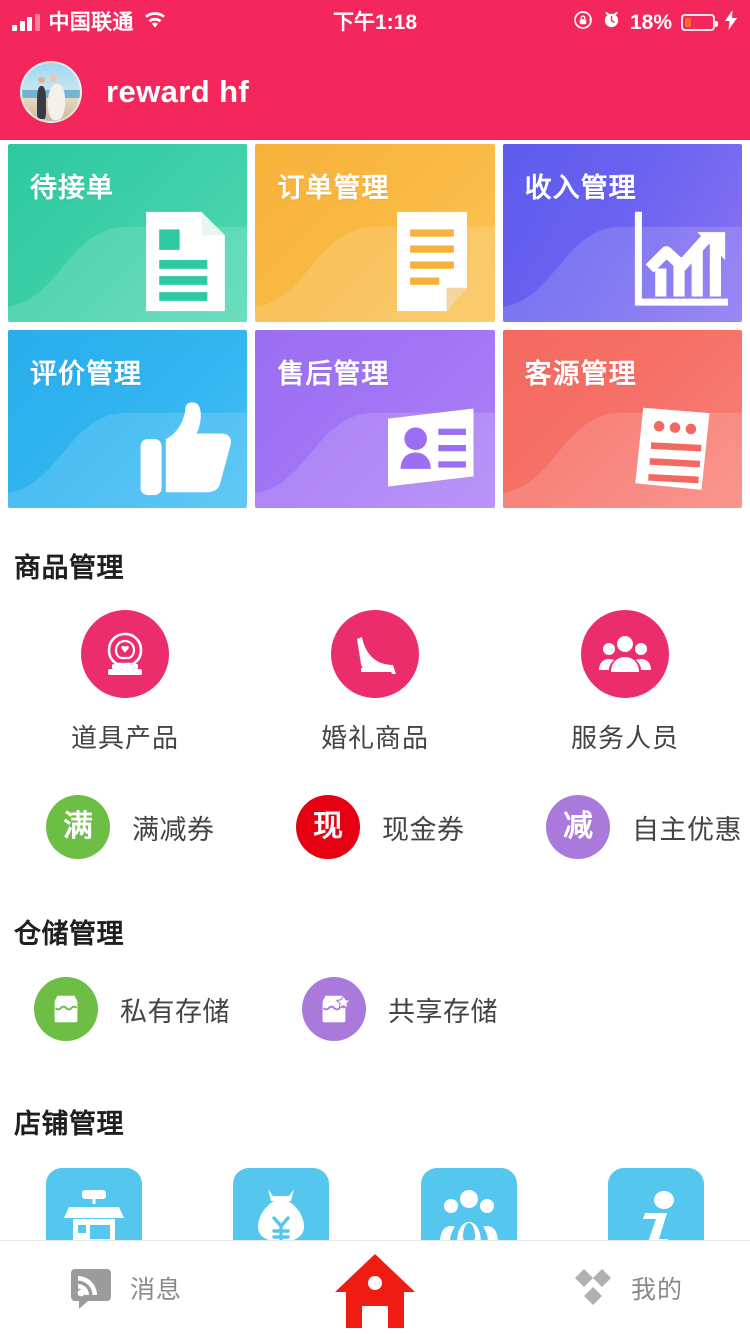  I want to click on avatar, so click(51, 92).